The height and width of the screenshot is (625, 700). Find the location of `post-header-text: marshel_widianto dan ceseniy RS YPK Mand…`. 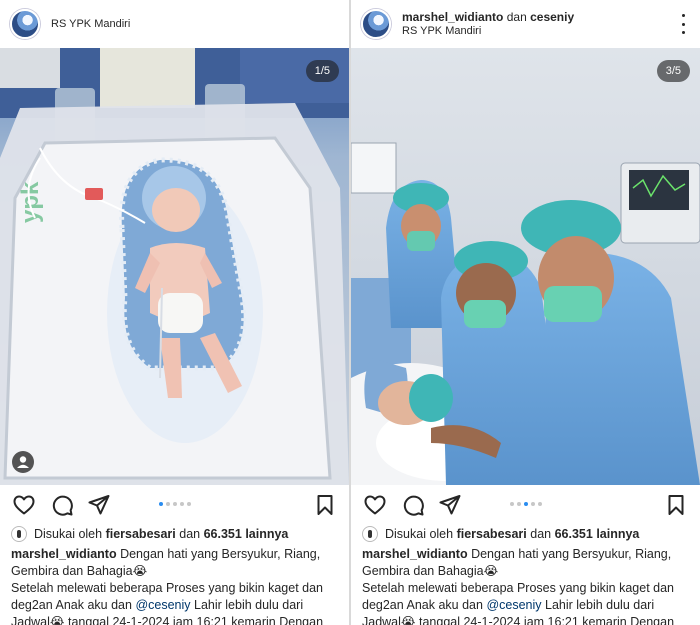

post-header-text: marshel_widianto dan ceseniy RS YPK Mand… is located at coordinates (488, 24).